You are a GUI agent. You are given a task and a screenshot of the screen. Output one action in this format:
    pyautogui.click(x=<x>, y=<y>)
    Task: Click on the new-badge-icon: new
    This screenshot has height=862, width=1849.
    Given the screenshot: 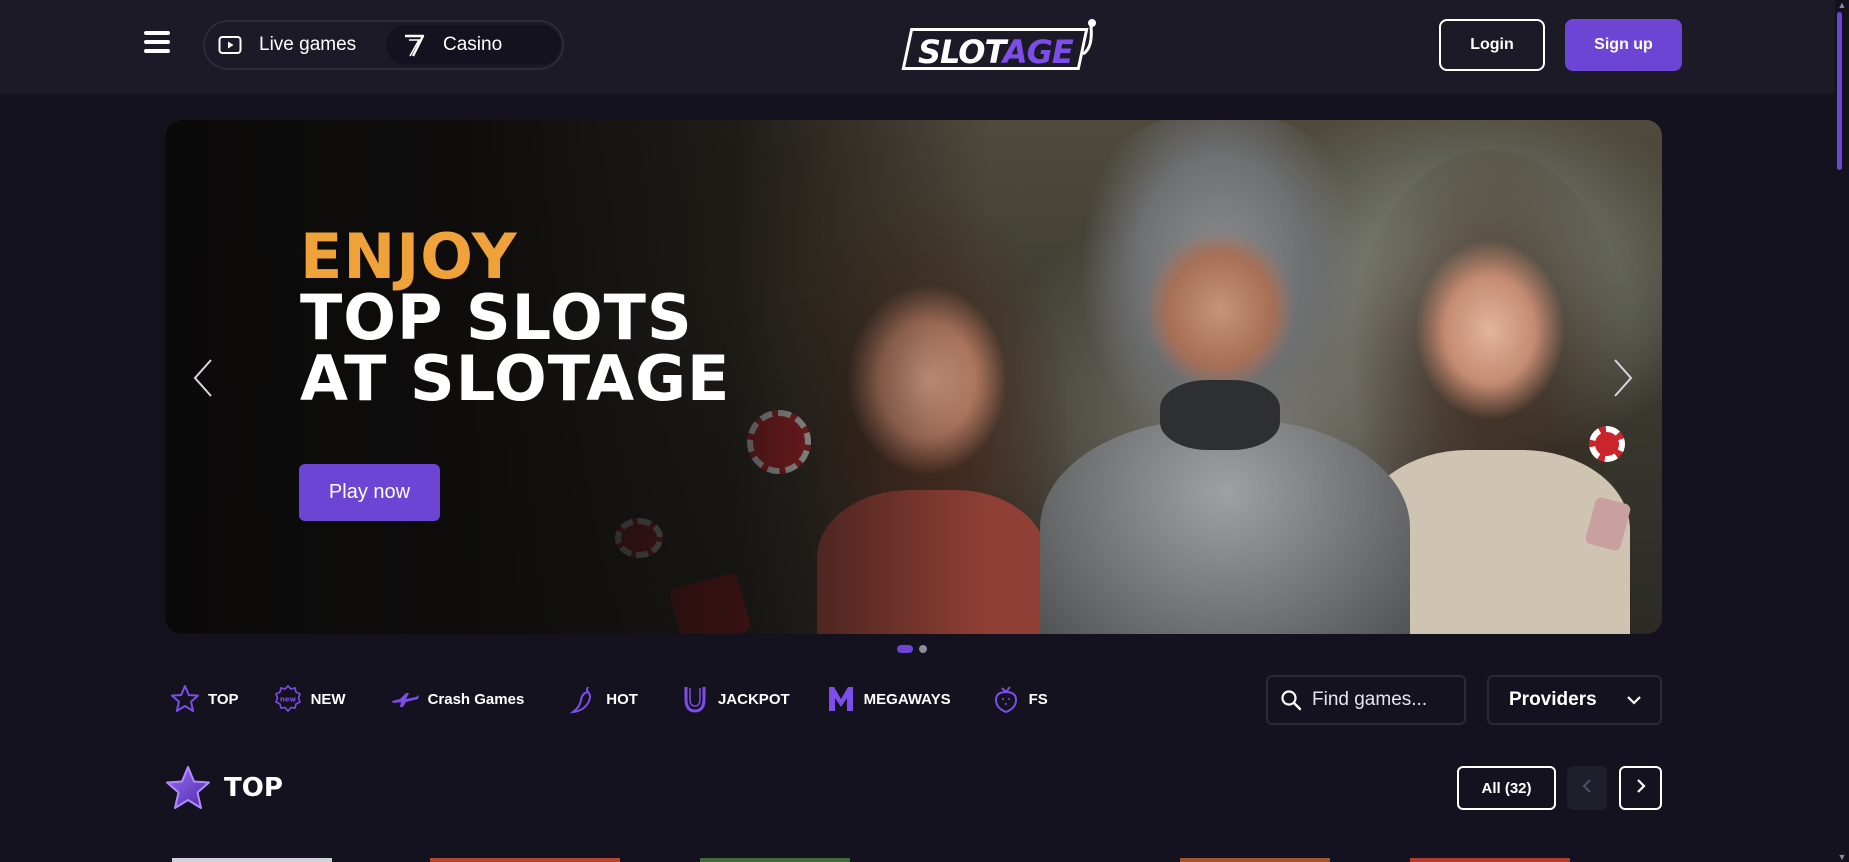 What is the action you would take?
    pyautogui.click(x=288, y=699)
    